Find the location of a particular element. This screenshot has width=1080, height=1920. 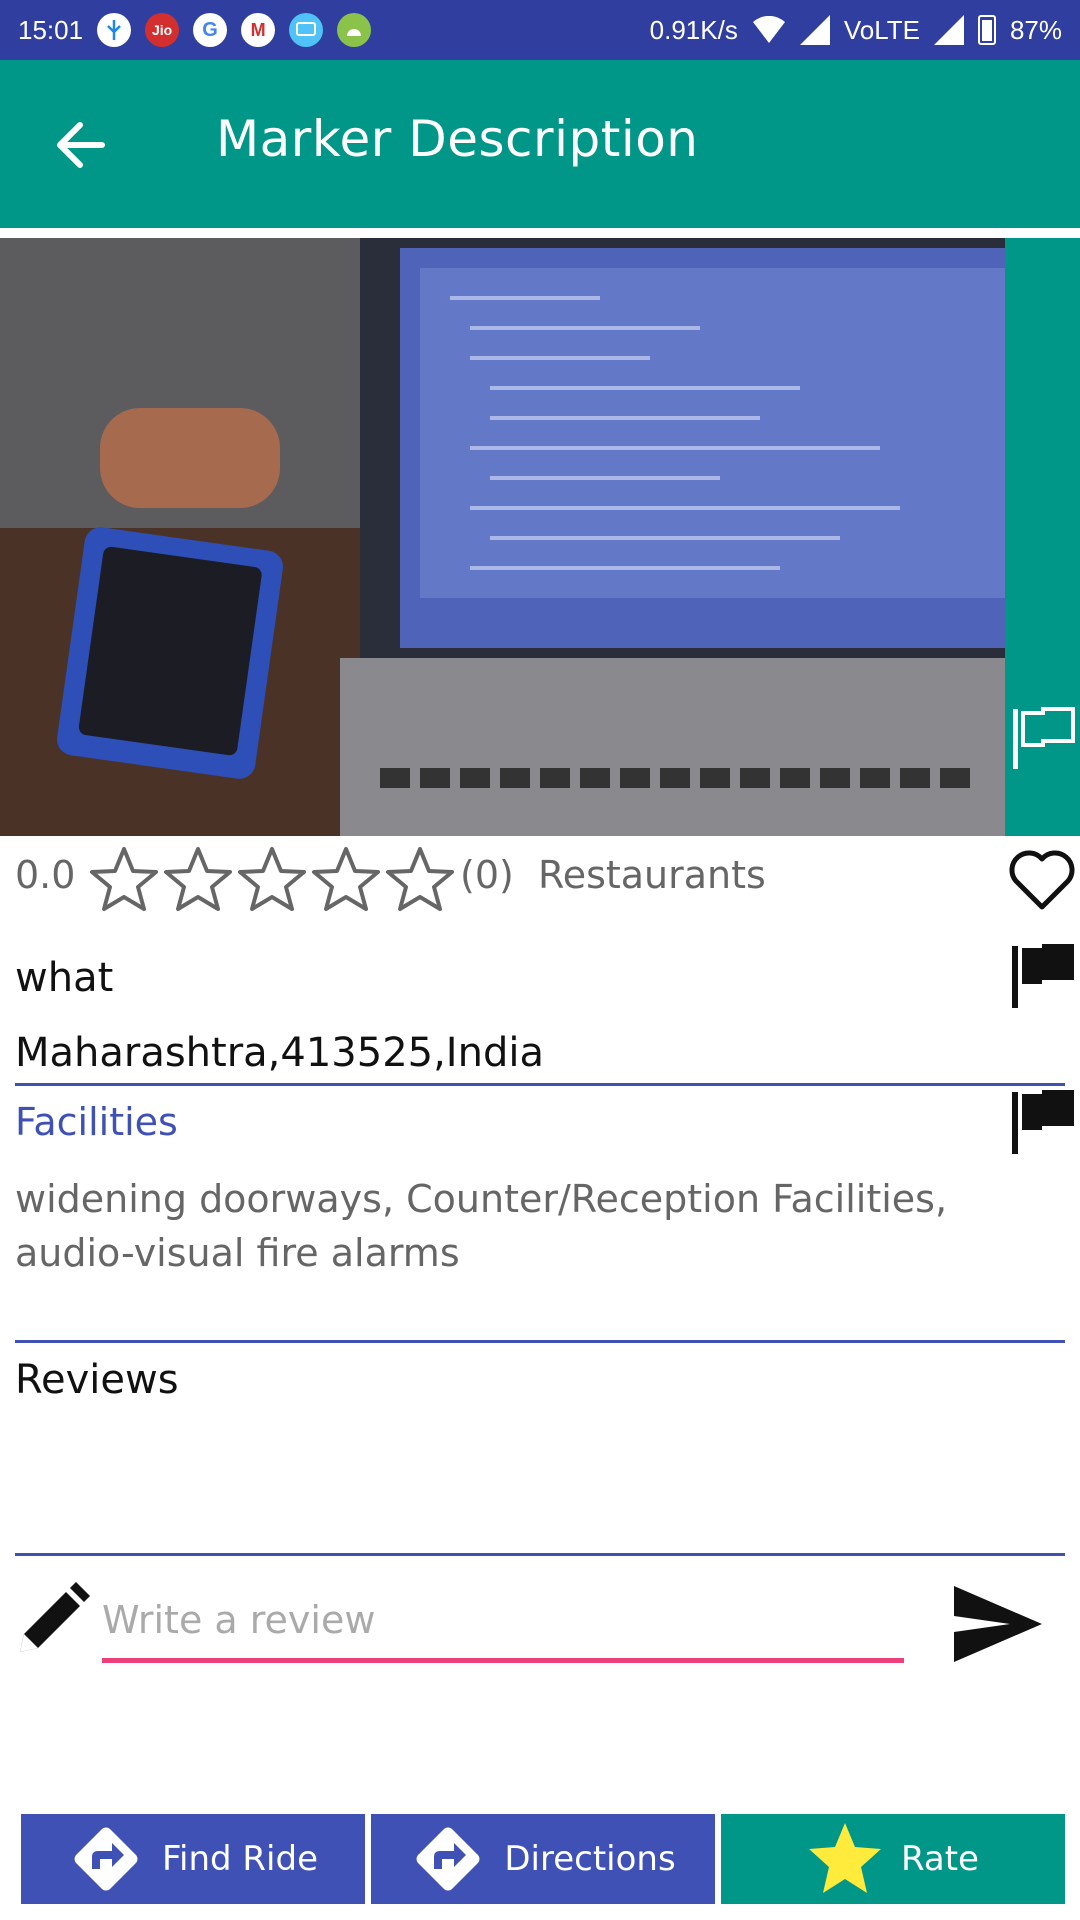

arrow-back-icon is located at coordinates (82, 145).